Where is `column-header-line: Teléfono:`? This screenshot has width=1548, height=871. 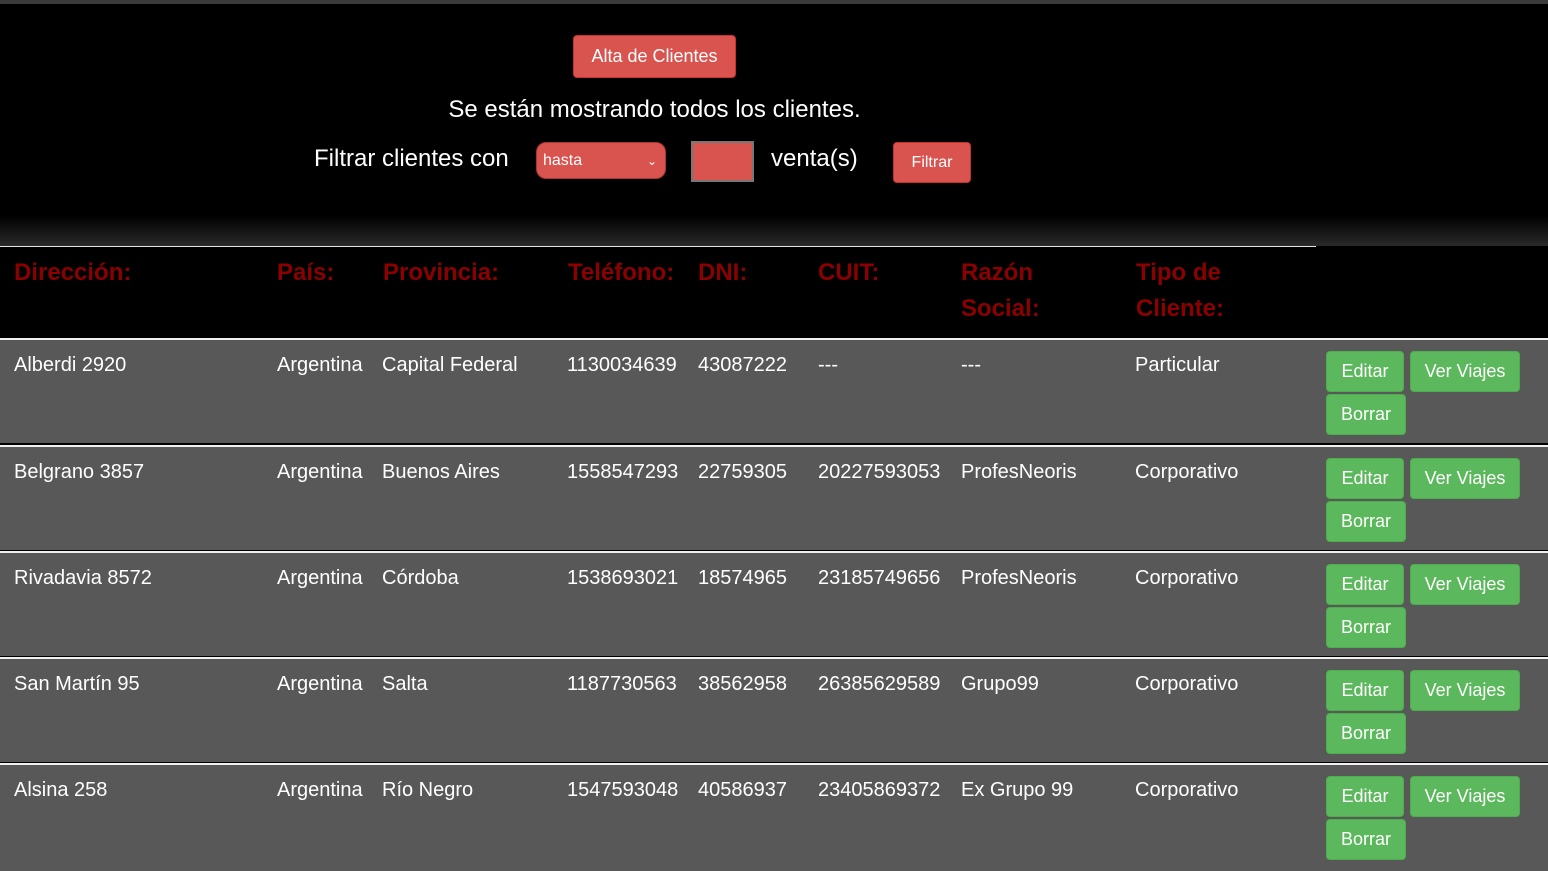 column-header-line: Teléfono: is located at coordinates (621, 272).